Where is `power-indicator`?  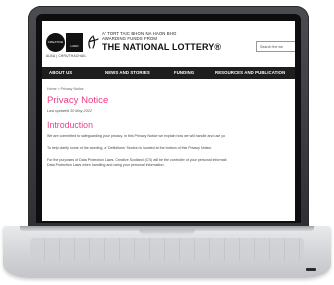
power-indicator is located at coordinates (311, 269).